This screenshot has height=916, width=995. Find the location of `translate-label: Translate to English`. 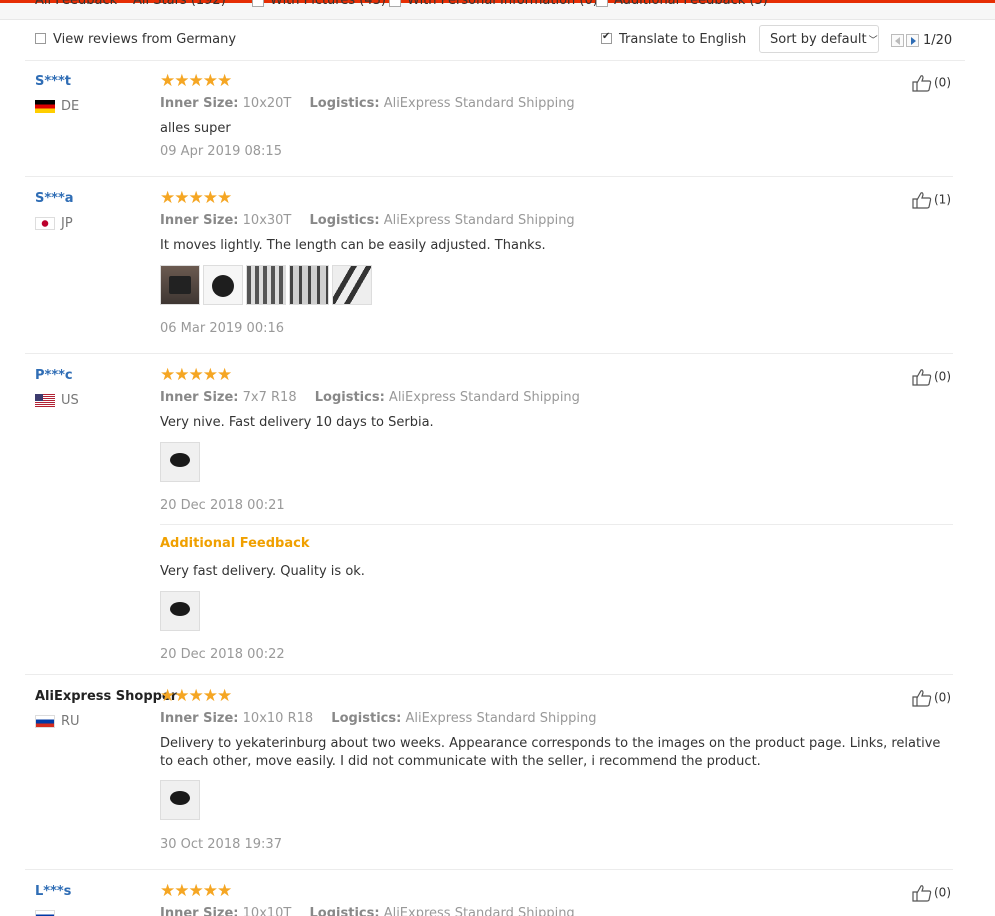

translate-label: Translate to English is located at coordinates (683, 39).